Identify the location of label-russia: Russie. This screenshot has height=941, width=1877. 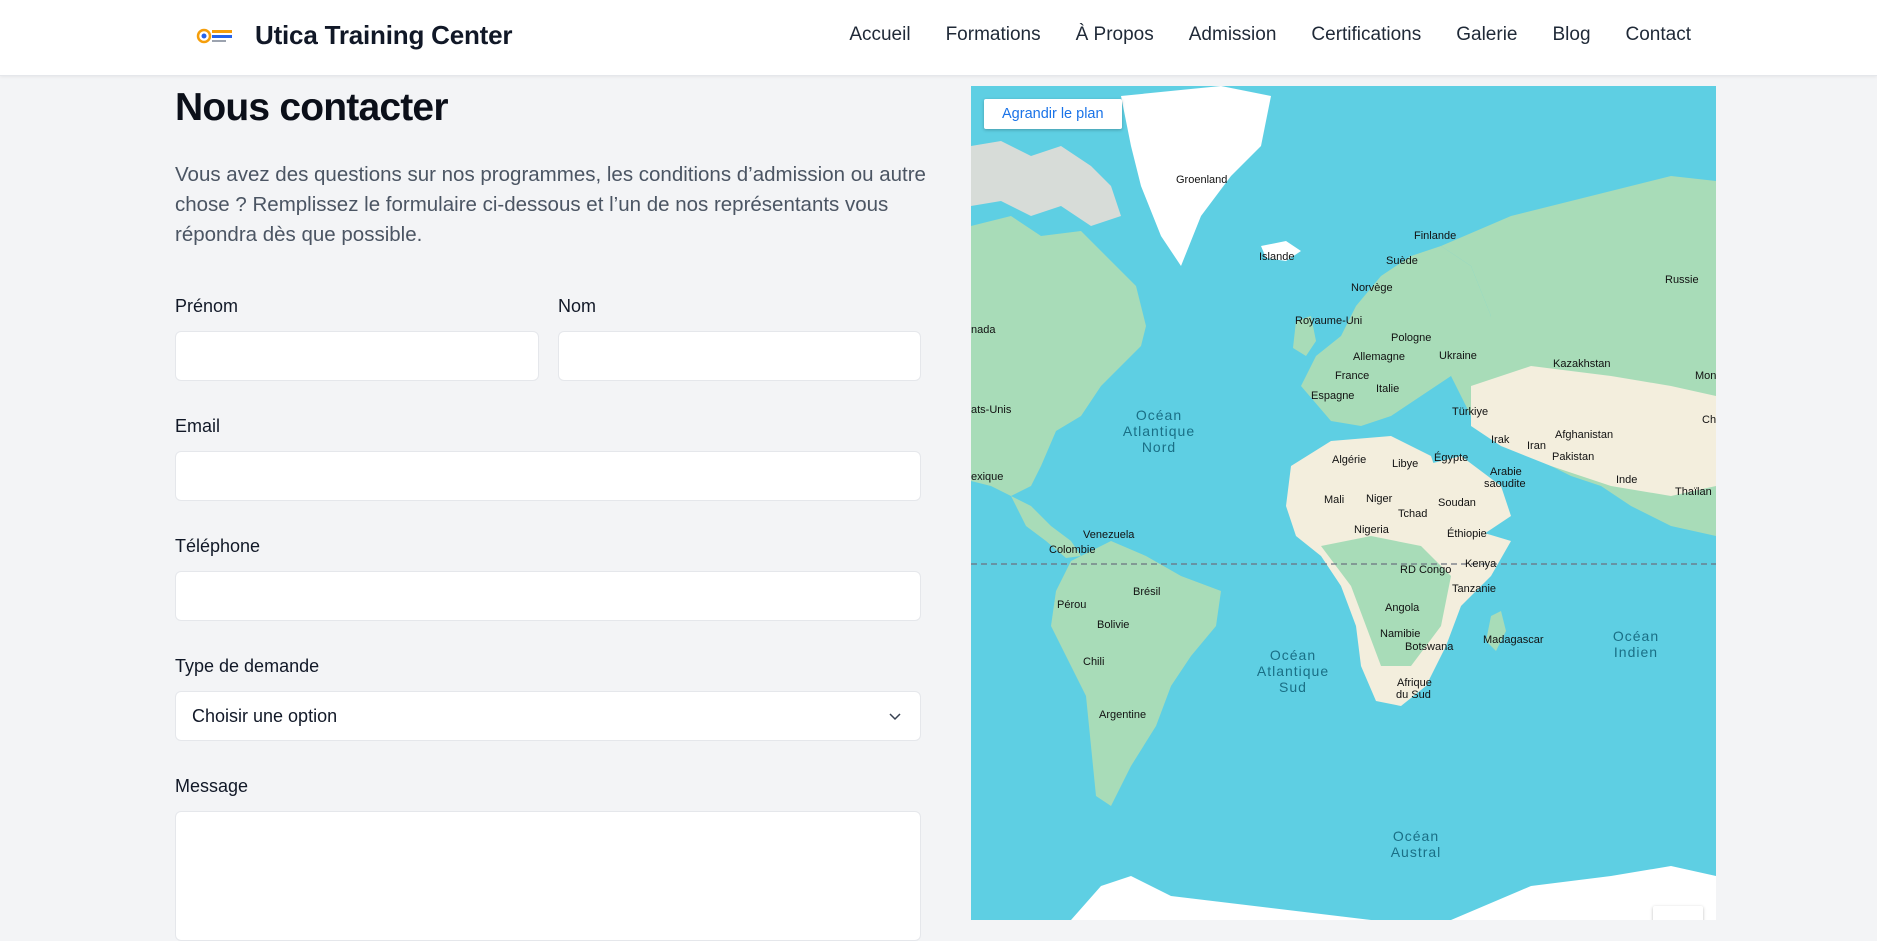
(1682, 280).